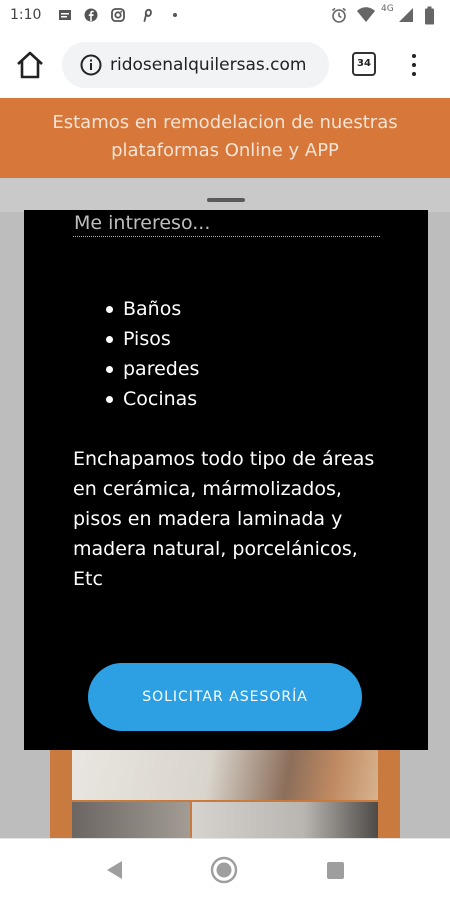 Image resolution: width=450 pixels, height=900 pixels. What do you see at coordinates (151, 369) in the screenshot?
I see `list-item: paredes` at bounding box center [151, 369].